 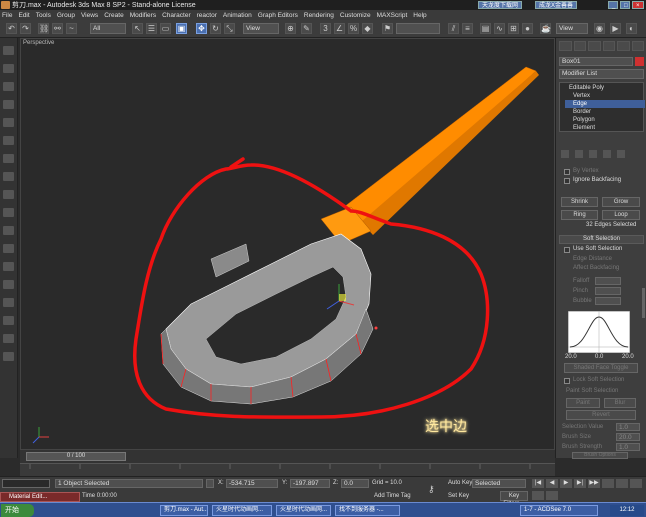 What do you see at coordinates (237, 15) in the screenshot?
I see `menu-animation: Animation` at bounding box center [237, 15].